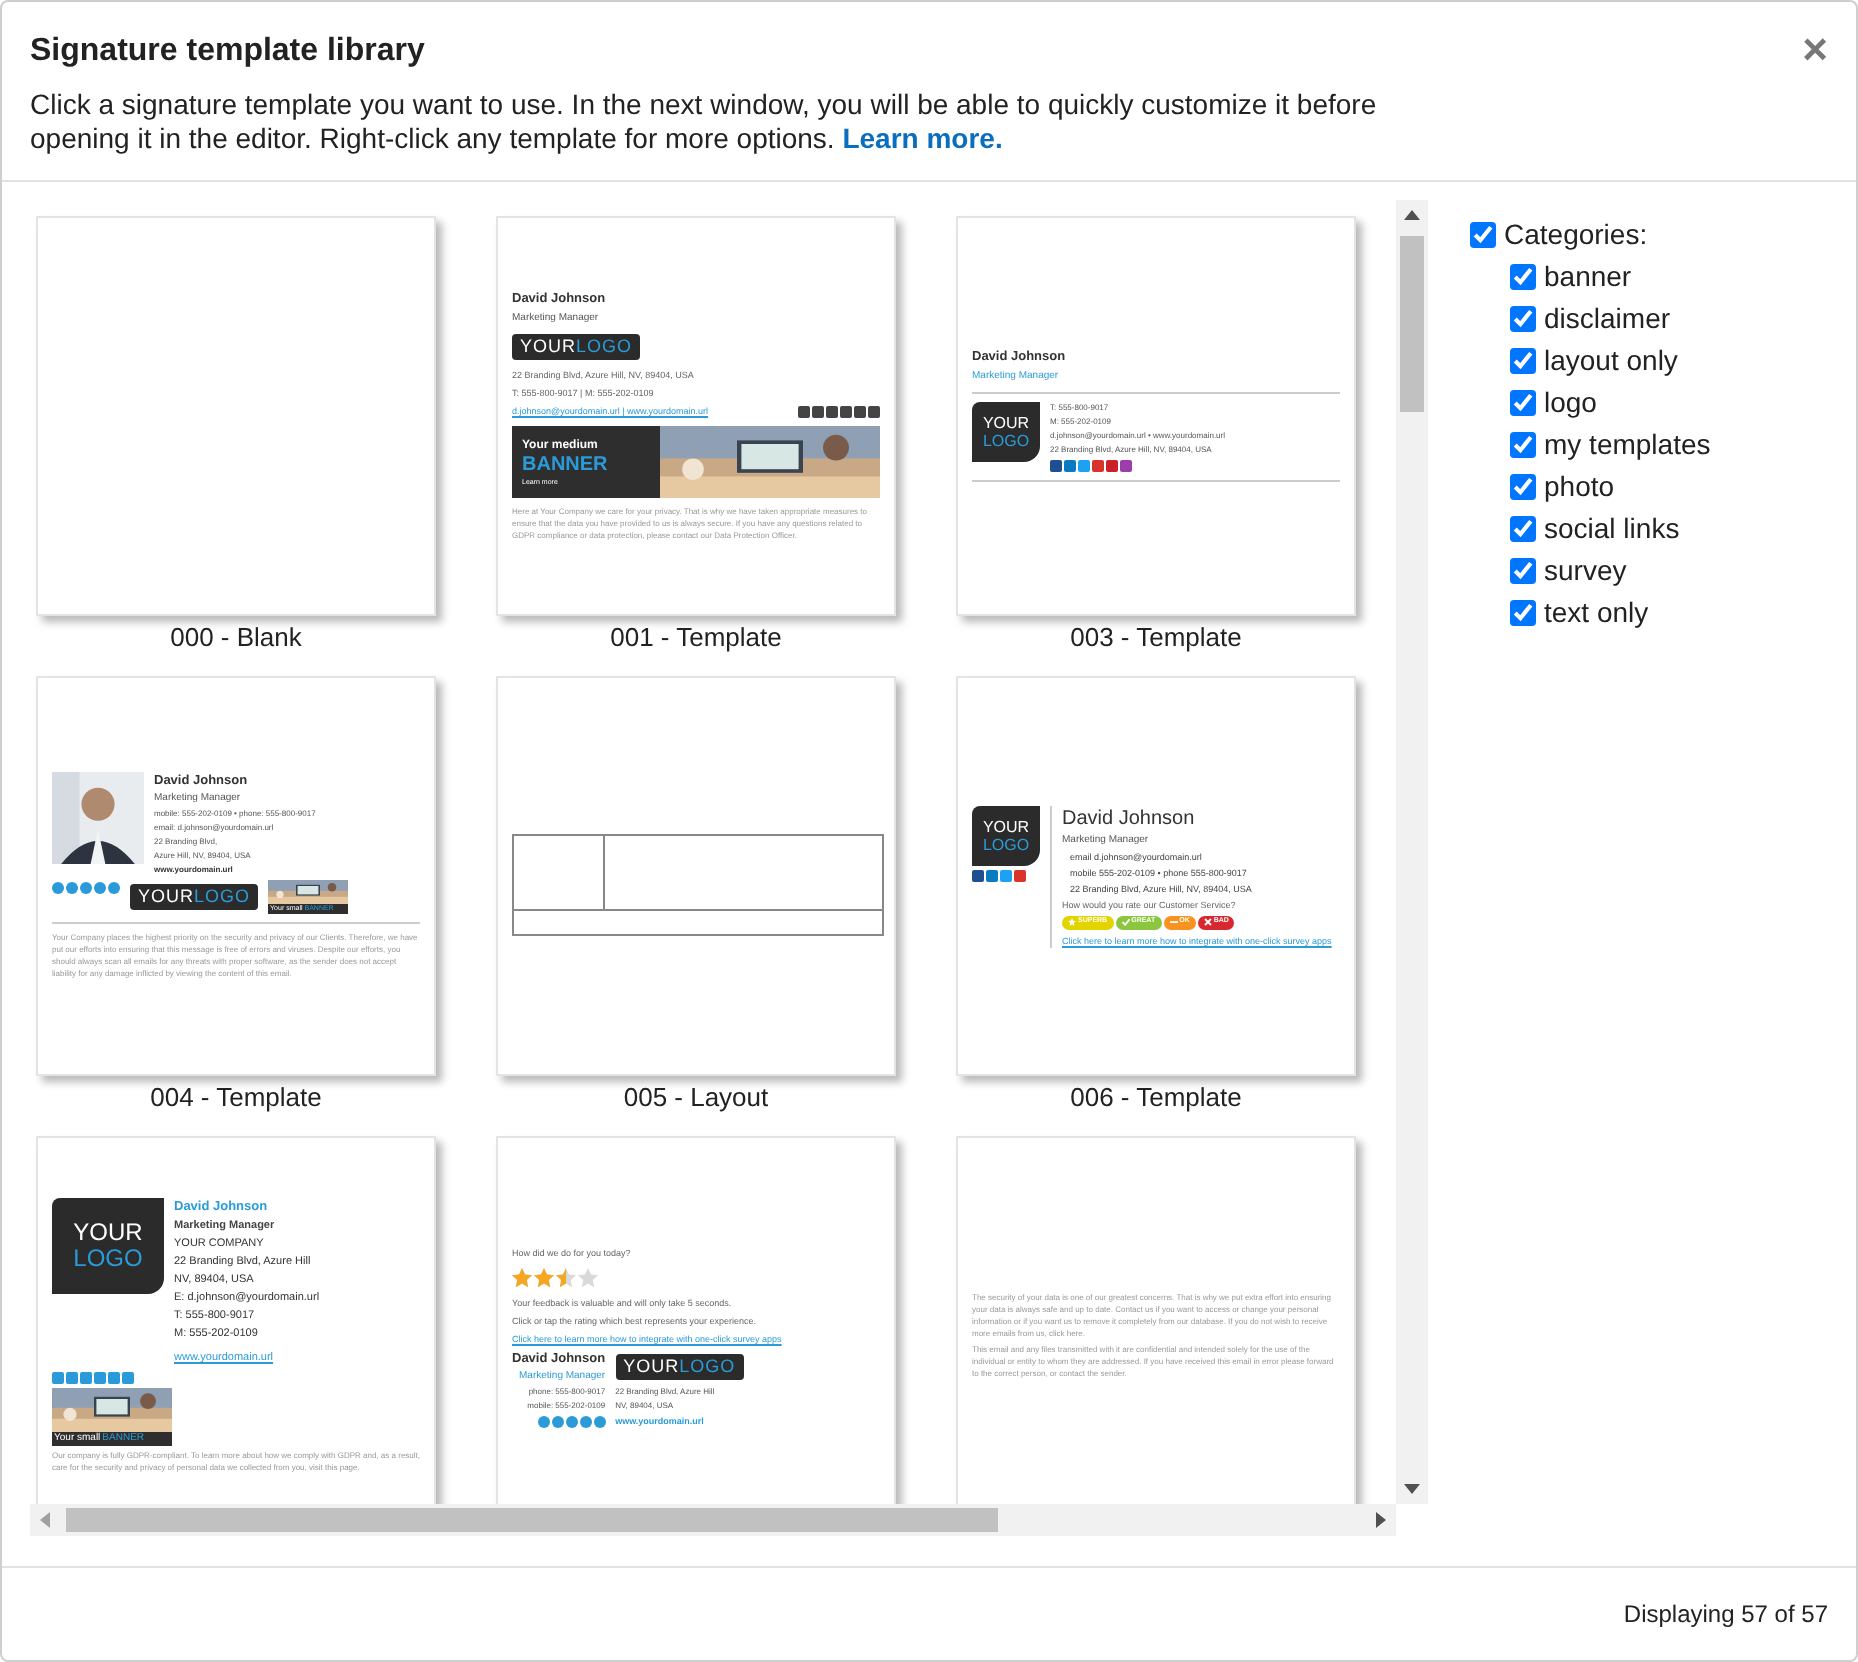 The width and height of the screenshot is (1858, 1662). Describe the element at coordinates (1815, 50) in the screenshot. I see `close-button: ×` at that location.